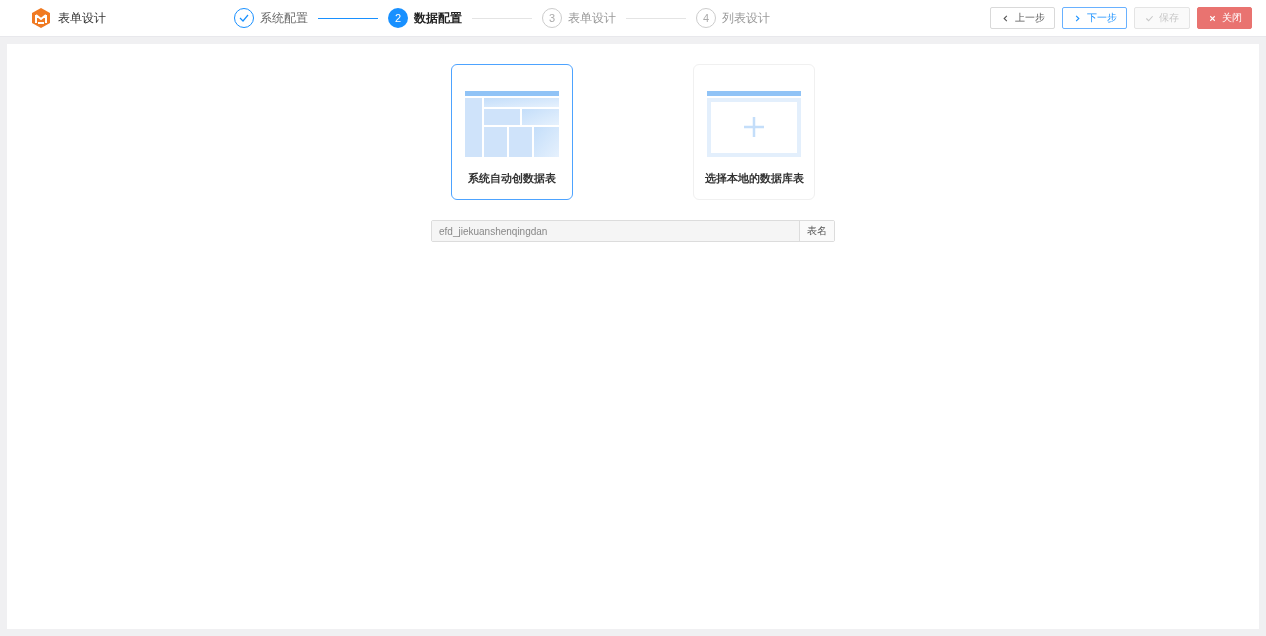  I want to click on option-card: 选择本地的数据库表, so click(754, 132).